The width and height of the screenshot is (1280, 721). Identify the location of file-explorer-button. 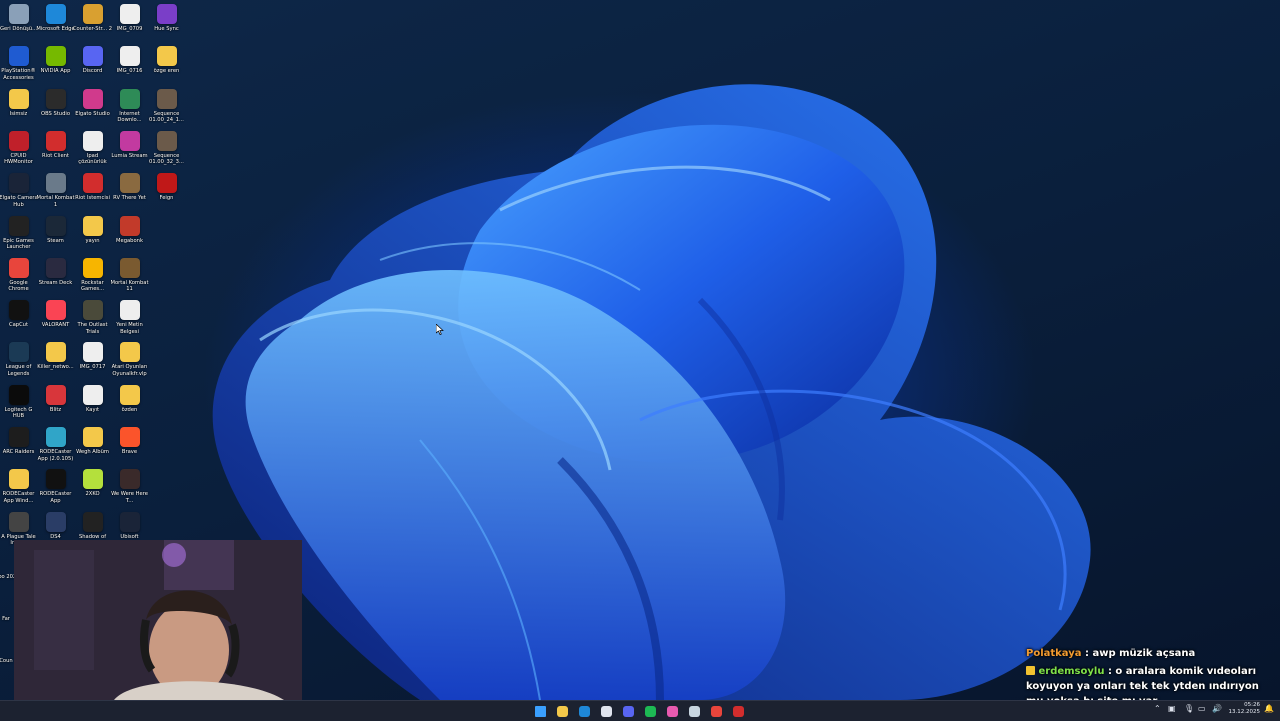
(562, 711).